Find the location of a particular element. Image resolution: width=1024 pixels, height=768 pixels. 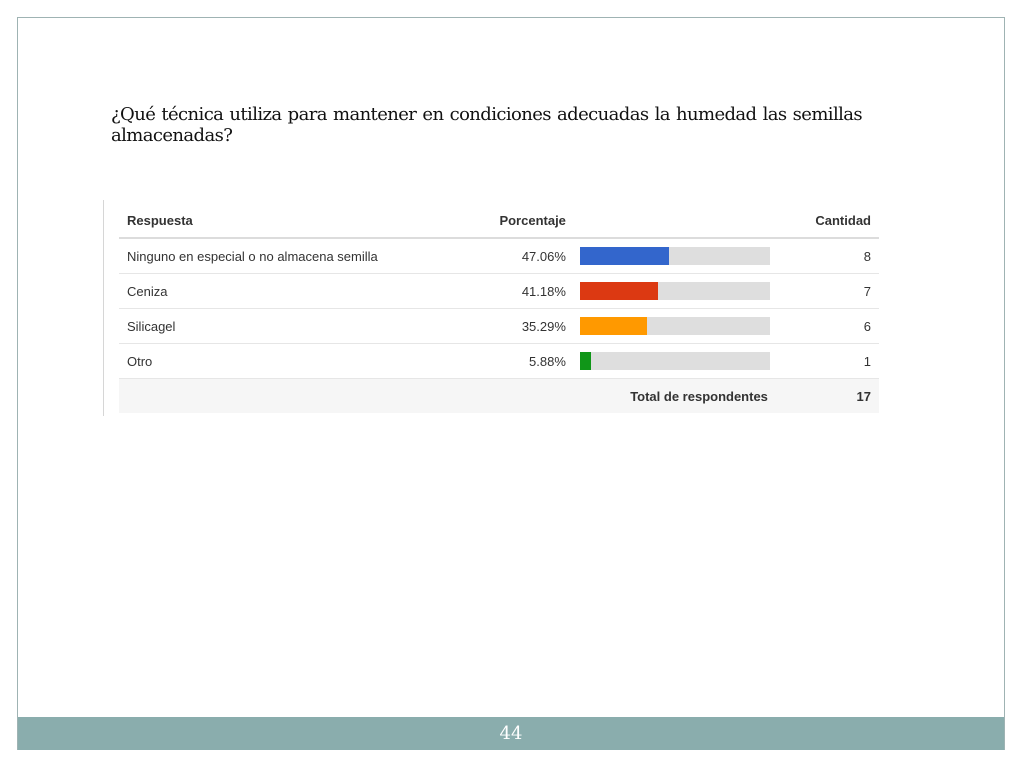

total-row: Total de respondentes 17 is located at coordinates (499, 395).